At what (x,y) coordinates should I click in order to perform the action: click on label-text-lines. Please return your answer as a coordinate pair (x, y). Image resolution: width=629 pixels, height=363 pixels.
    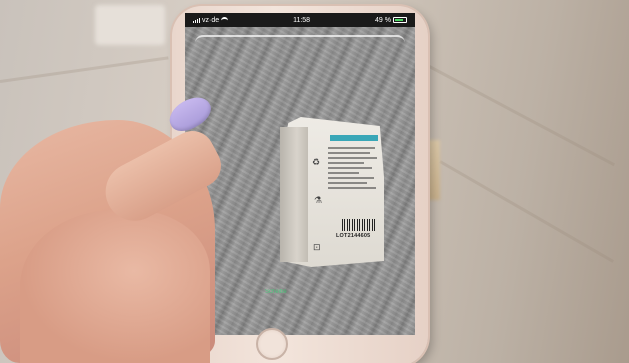
    Looking at the image, I should click on (354, 169).